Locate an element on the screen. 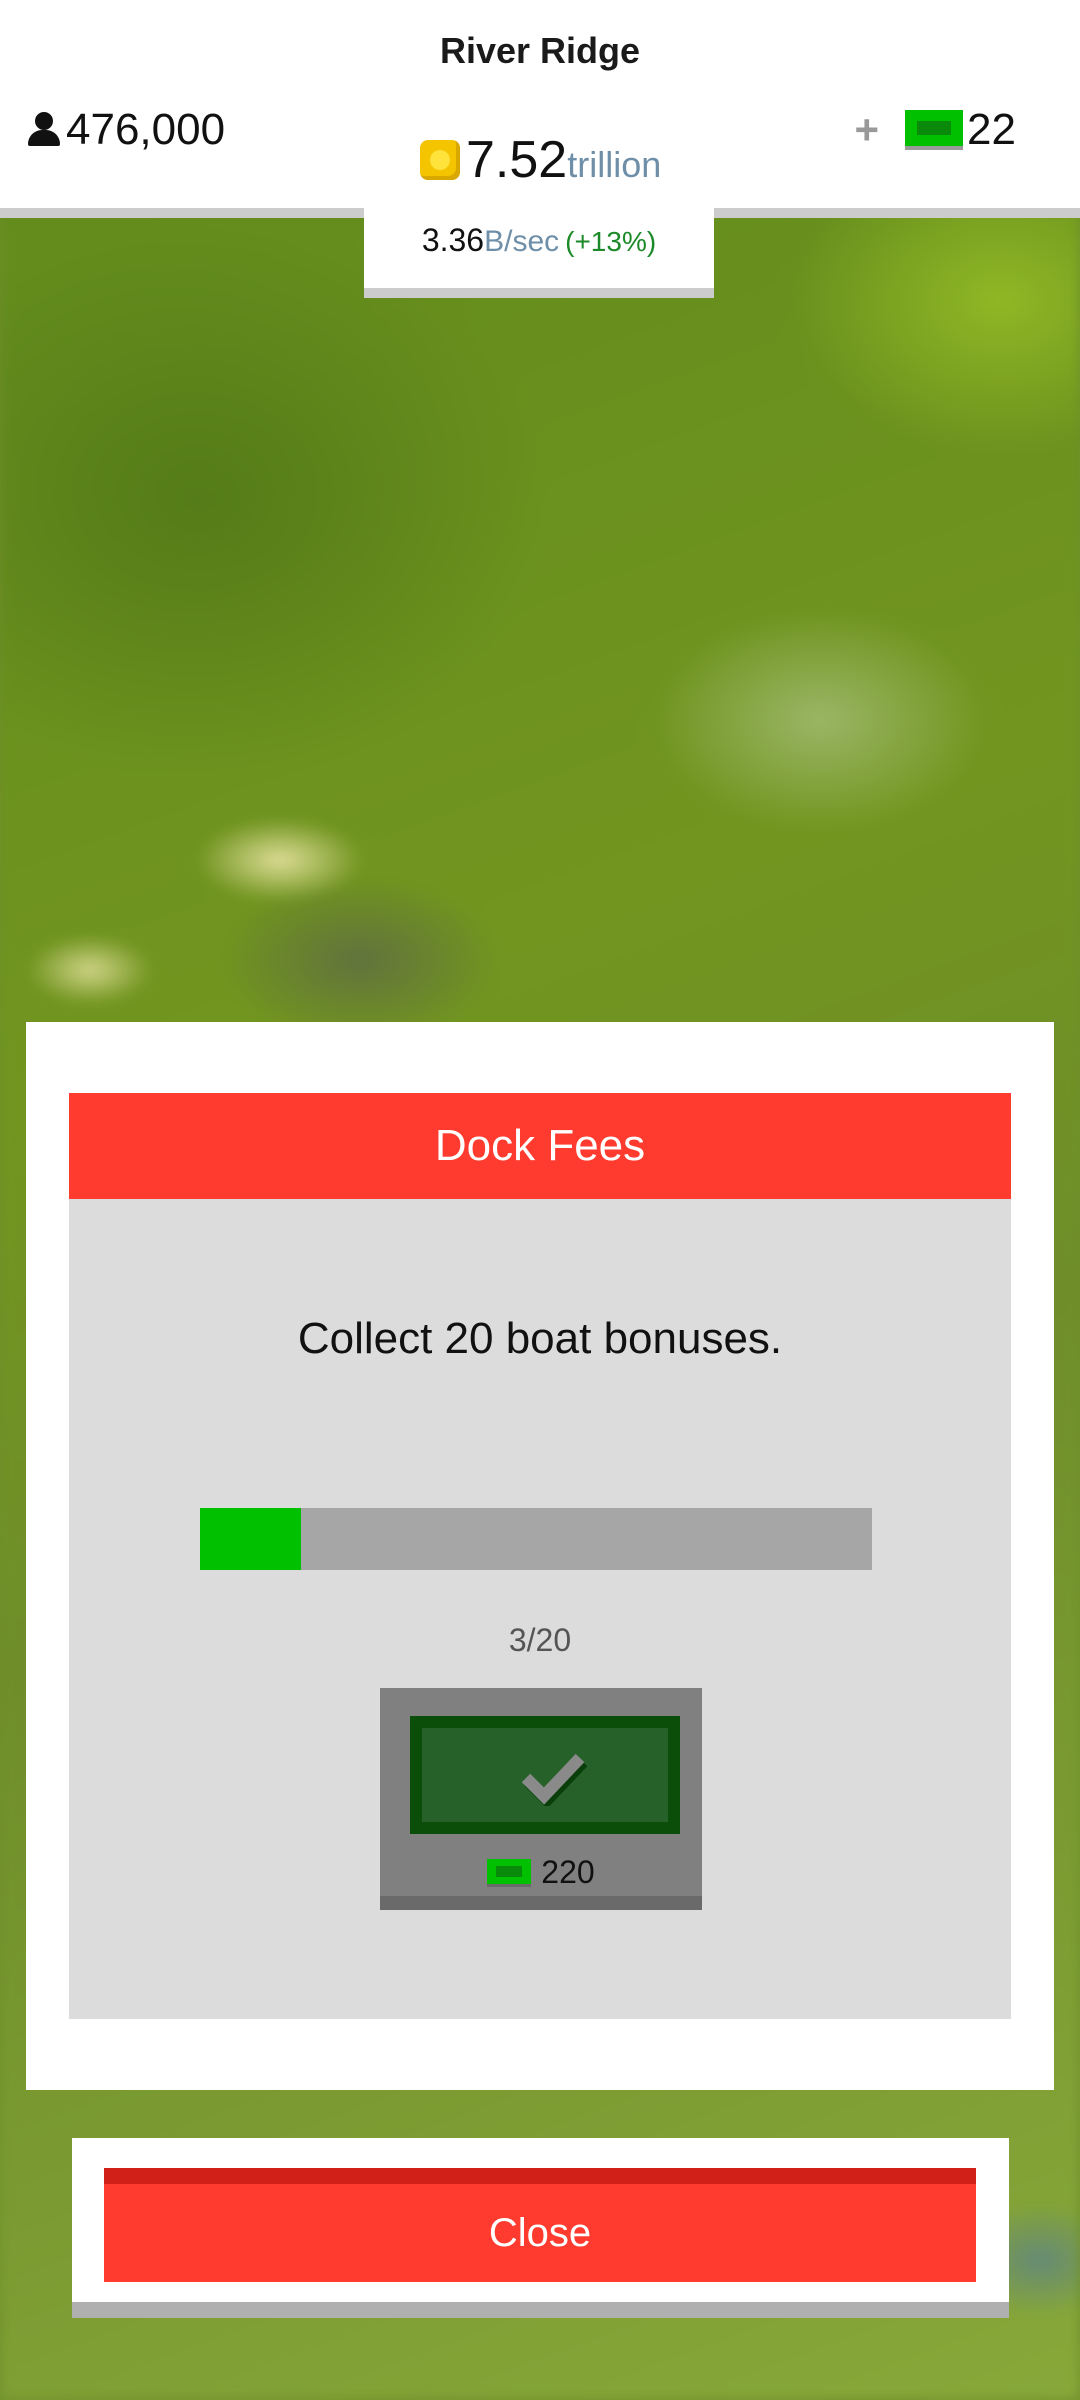  cash-value: 22 is located at coordinates (991, 129).